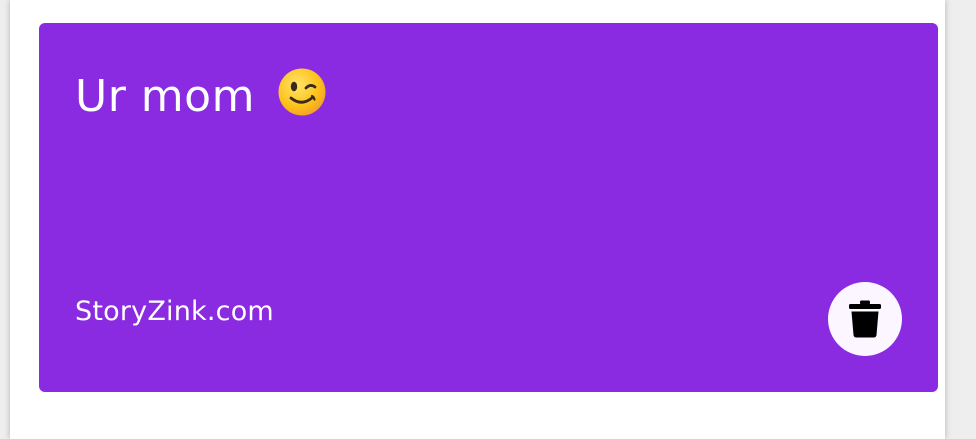  I want to click on trash-icon, so click(865, 319).